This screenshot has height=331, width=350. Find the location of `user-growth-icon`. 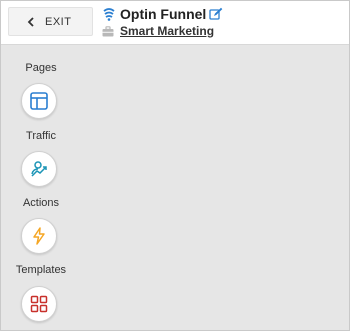

user-growth-icon is located at coordinates (39, 169).